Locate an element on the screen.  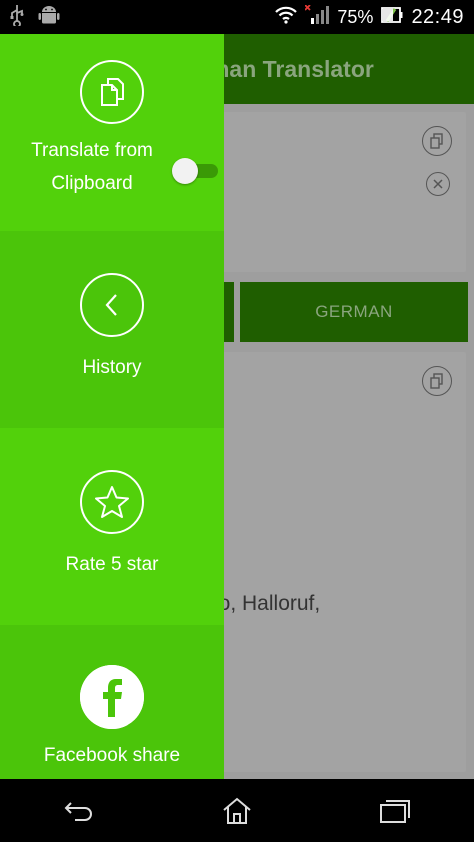
drawer-item-history: History is located at coordinates (112, 329).